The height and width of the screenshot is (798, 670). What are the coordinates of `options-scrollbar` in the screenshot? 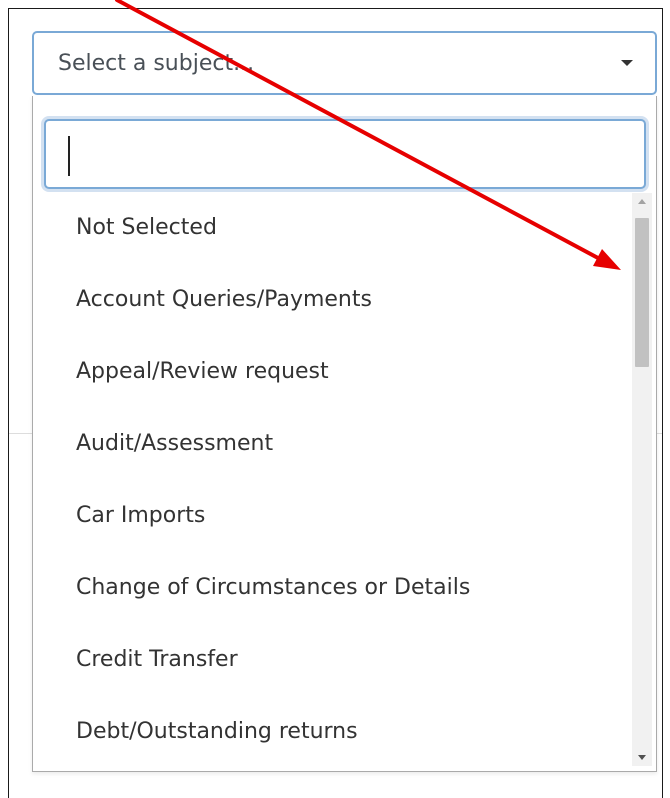 It's located at (642, 479).